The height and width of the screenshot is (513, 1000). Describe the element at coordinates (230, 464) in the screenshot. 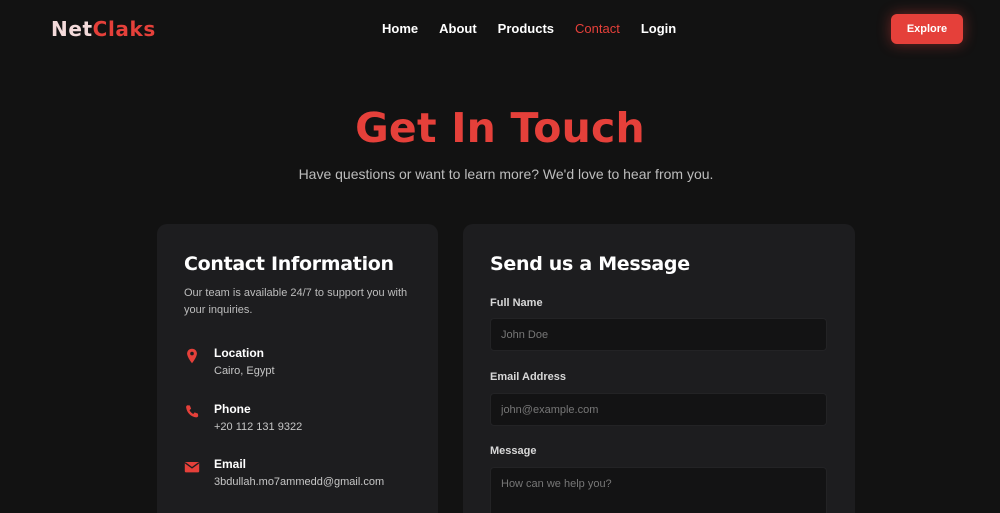

I see `contact-item-label: Email` at that location.